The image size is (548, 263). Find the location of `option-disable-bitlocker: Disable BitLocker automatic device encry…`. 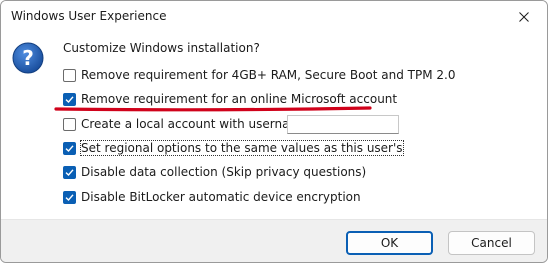

option-disable-bitlocker: Disable BitLocker automatic device encry… is located at coordinates (212, 197).